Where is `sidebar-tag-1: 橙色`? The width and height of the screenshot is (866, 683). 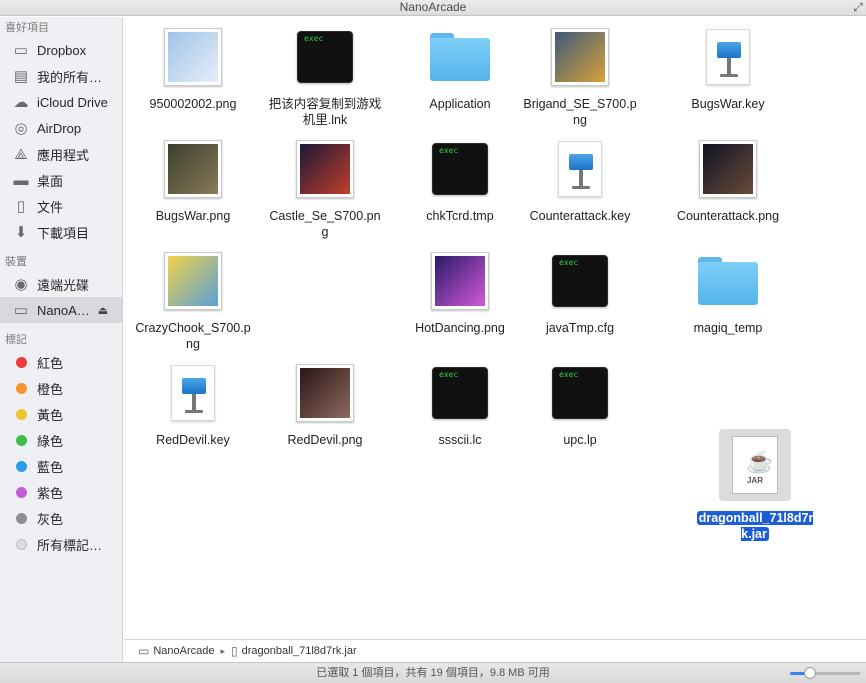
sidebar-tag-1: 橙色 is located at coordinates (61, 388).